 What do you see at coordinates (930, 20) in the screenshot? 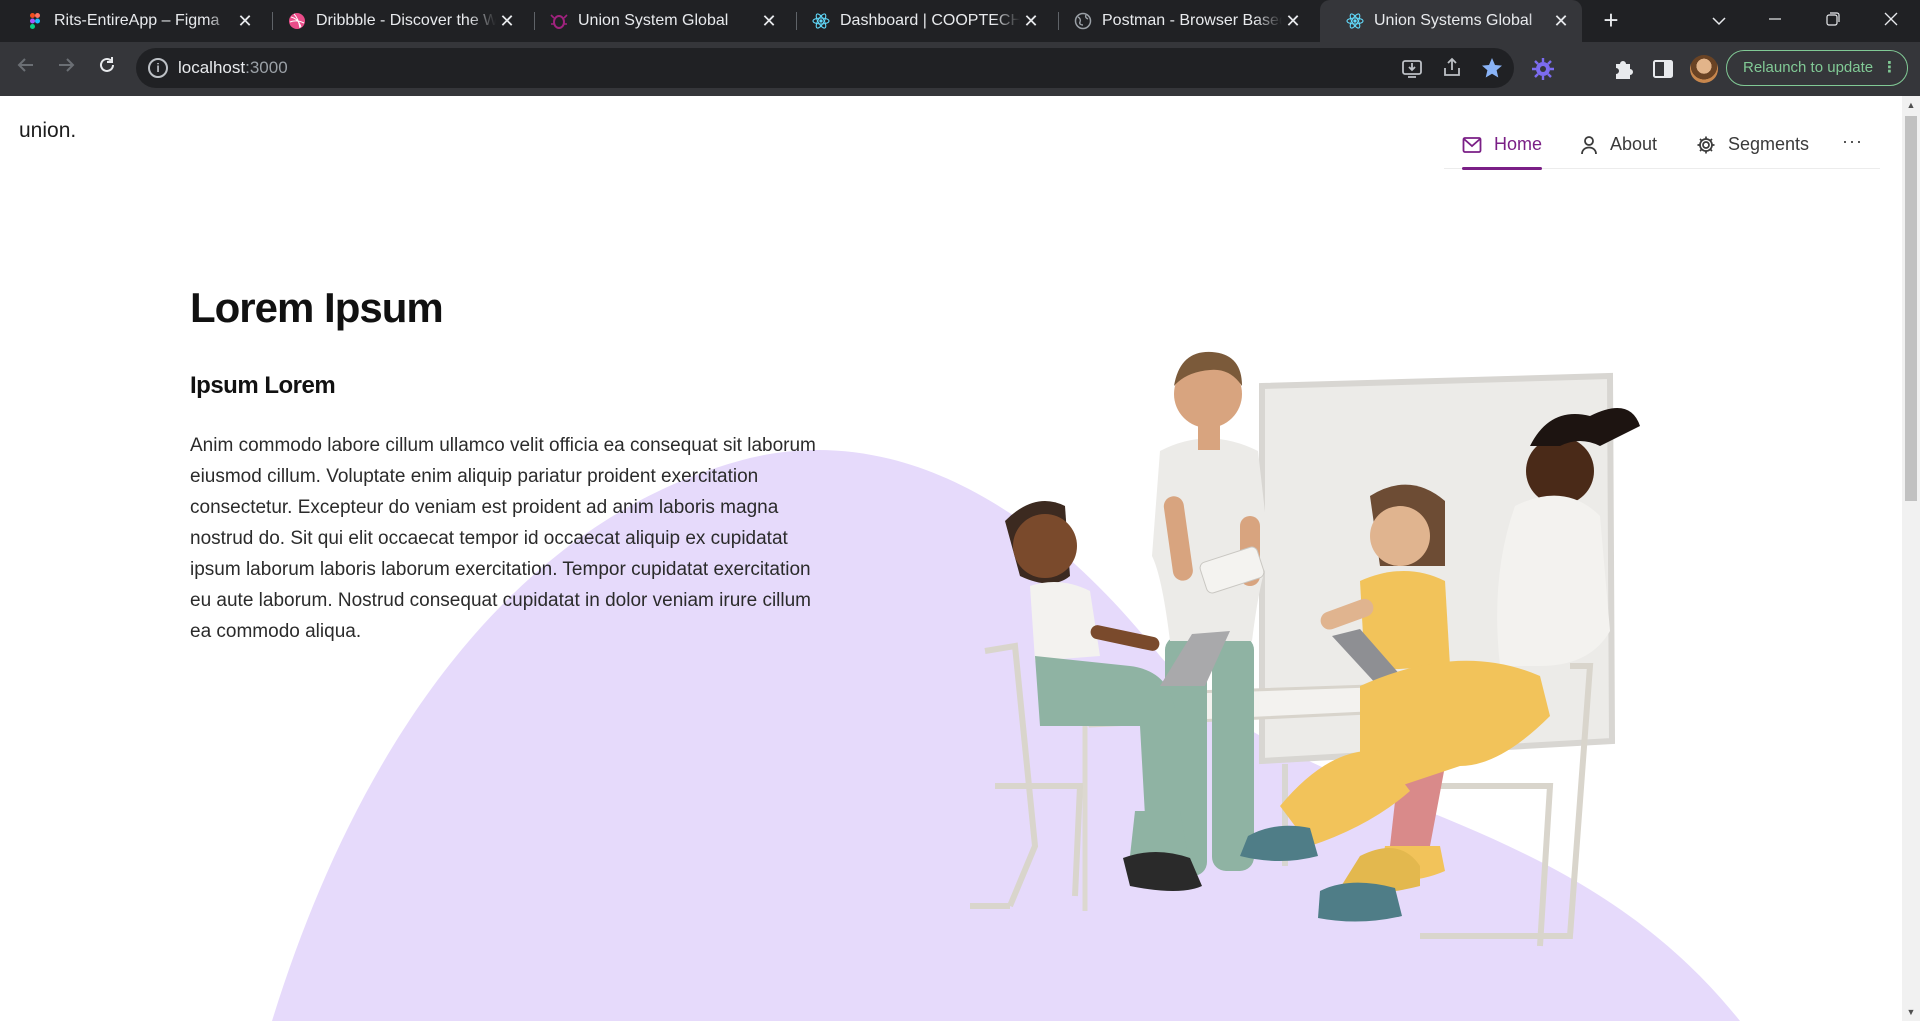
I see `tab-title: Dashboard | COOPTECH` at bounding box center [930, 20].